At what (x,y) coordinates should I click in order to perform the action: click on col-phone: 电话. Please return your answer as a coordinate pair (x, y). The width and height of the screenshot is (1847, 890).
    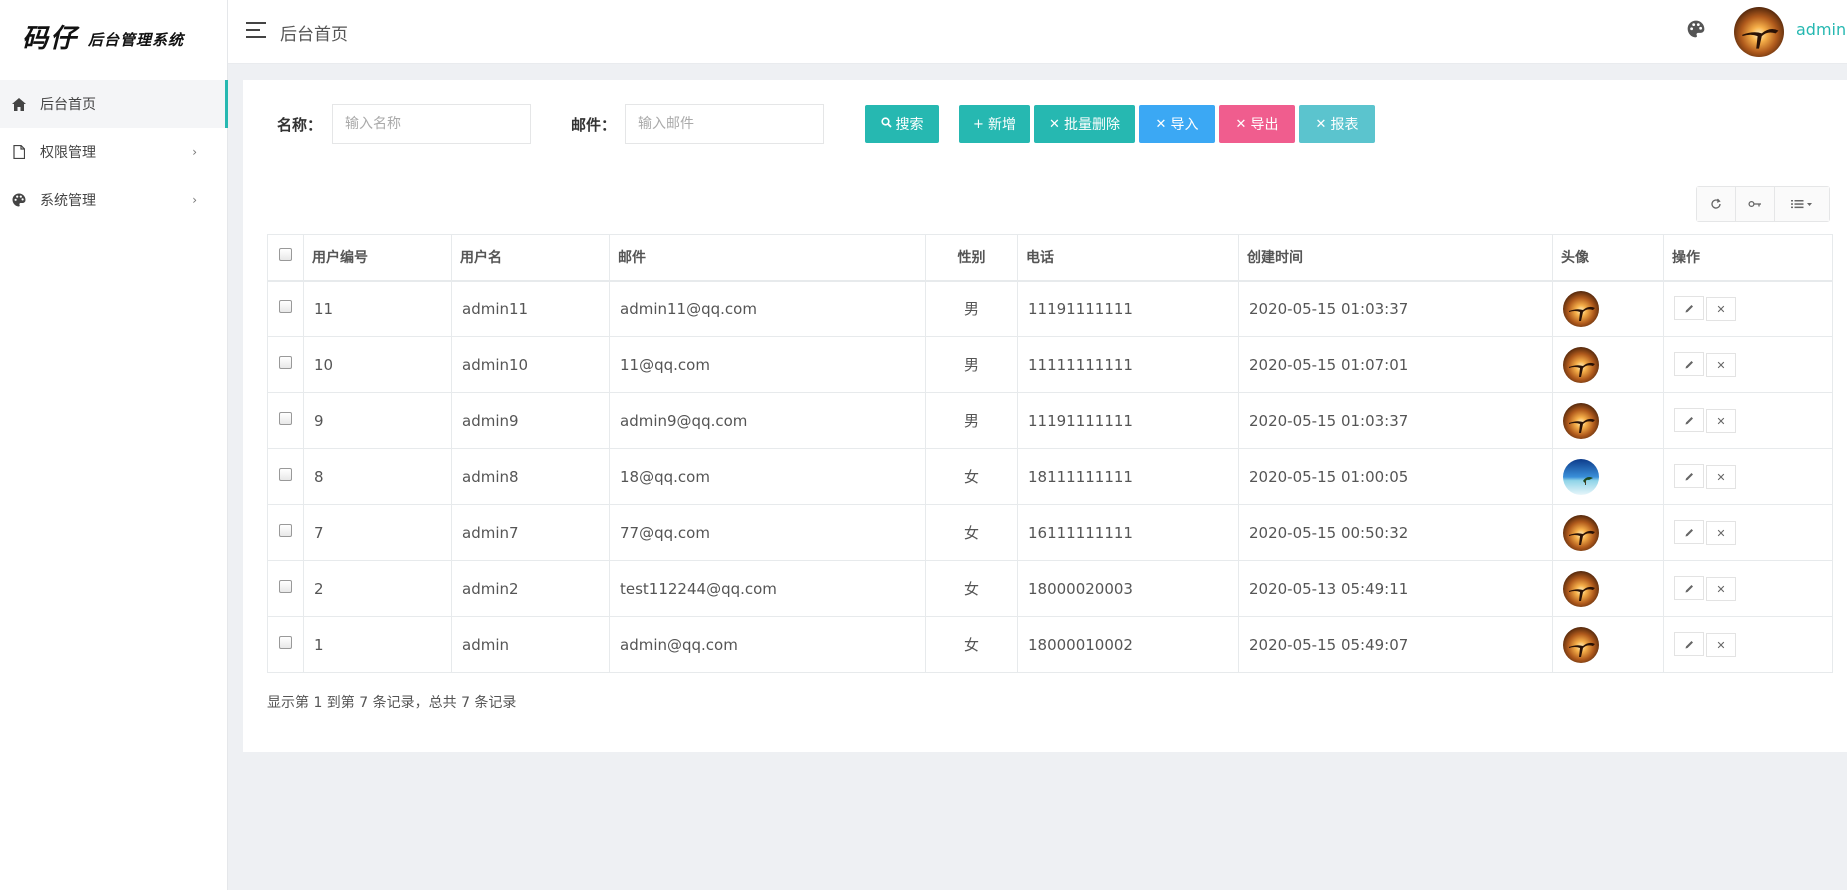
    Looking at the image, I should click on (1128, 258).